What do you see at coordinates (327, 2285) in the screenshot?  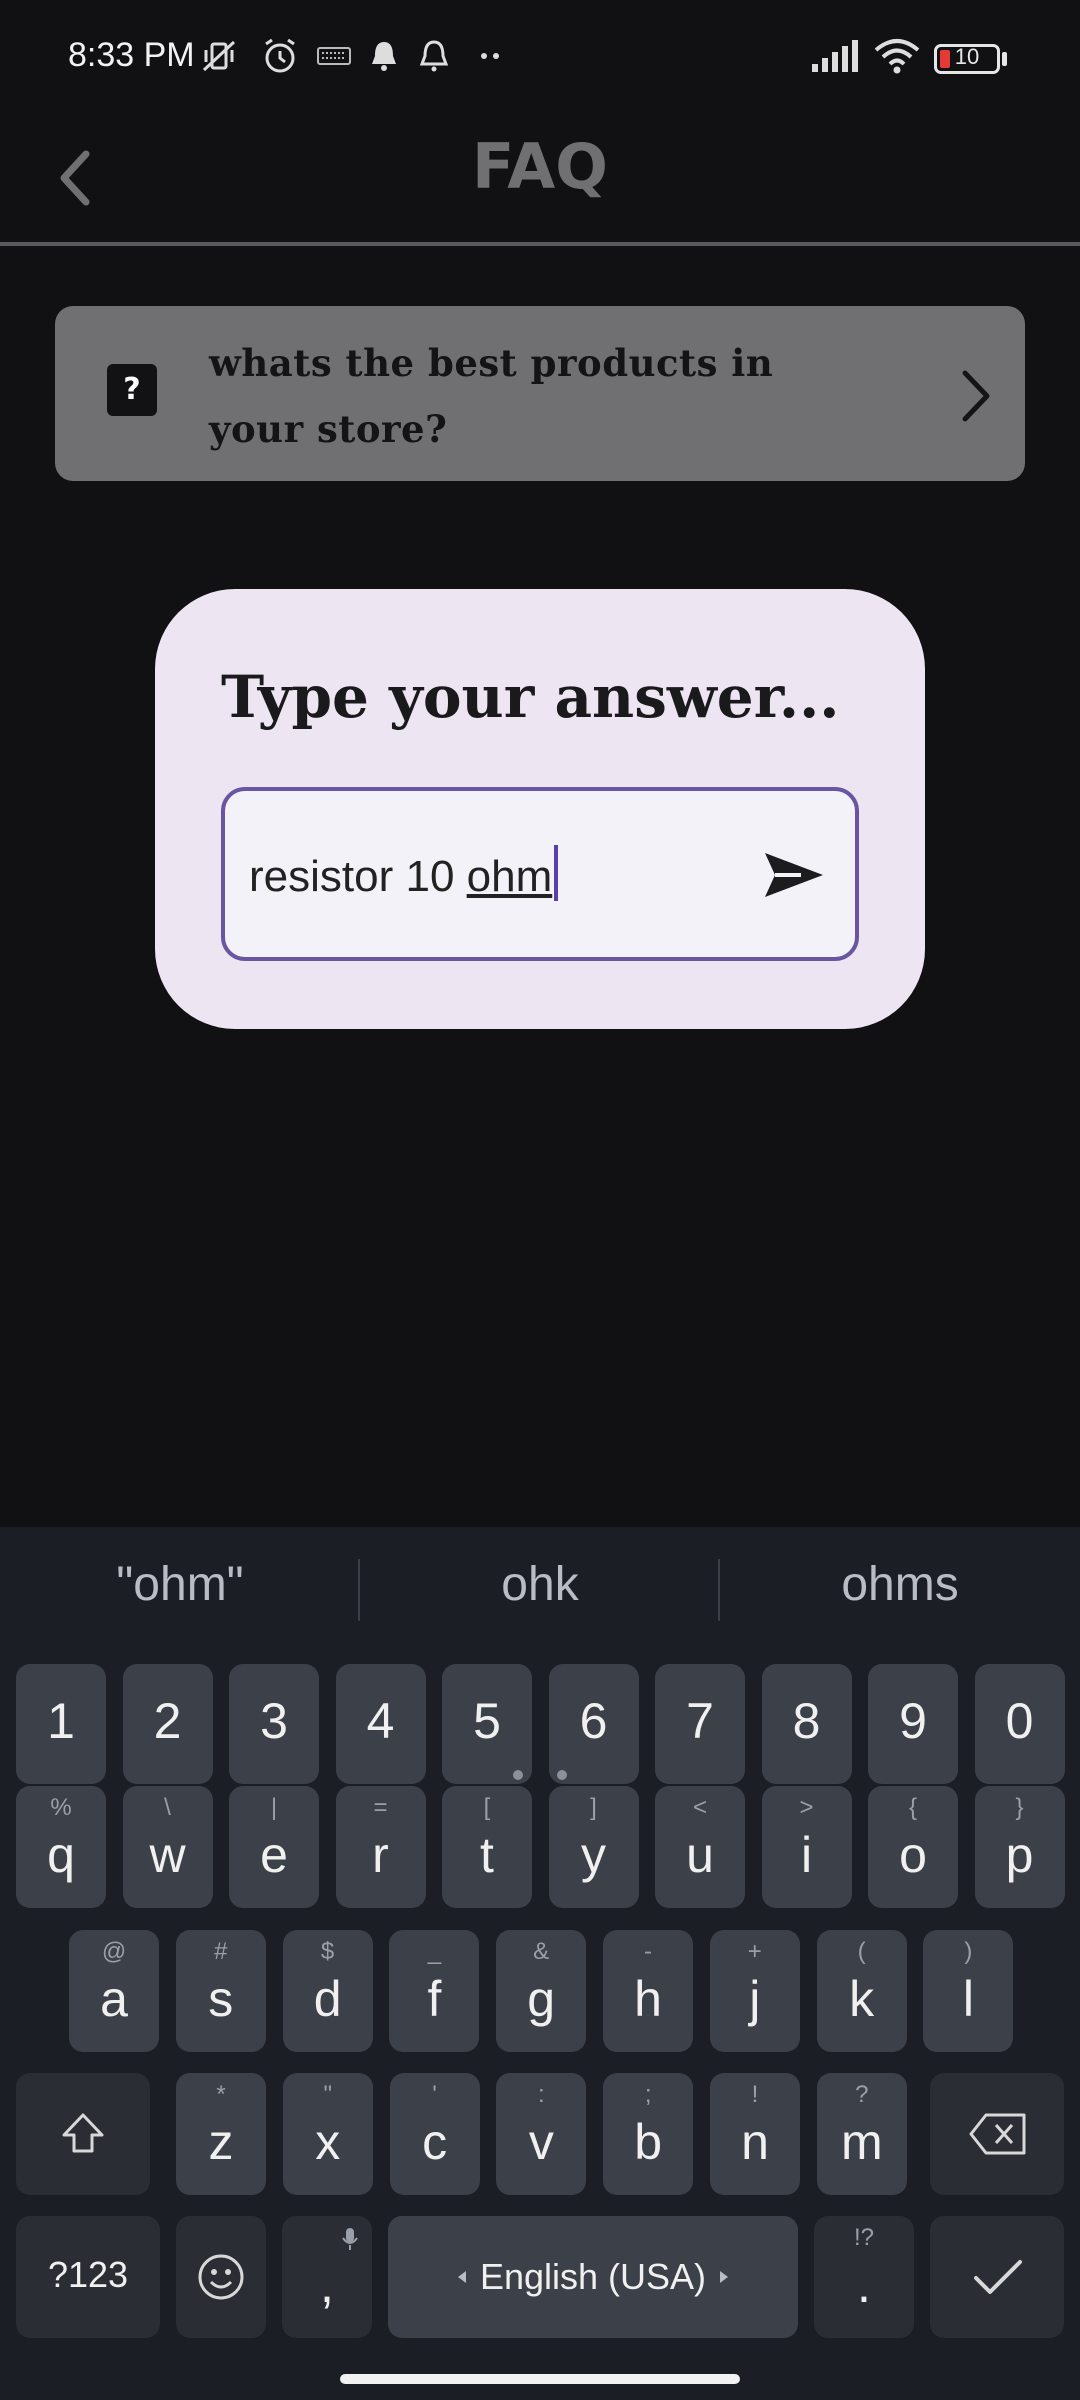 I see `comma-key-label: ,` at bounding box center [327, 2285].